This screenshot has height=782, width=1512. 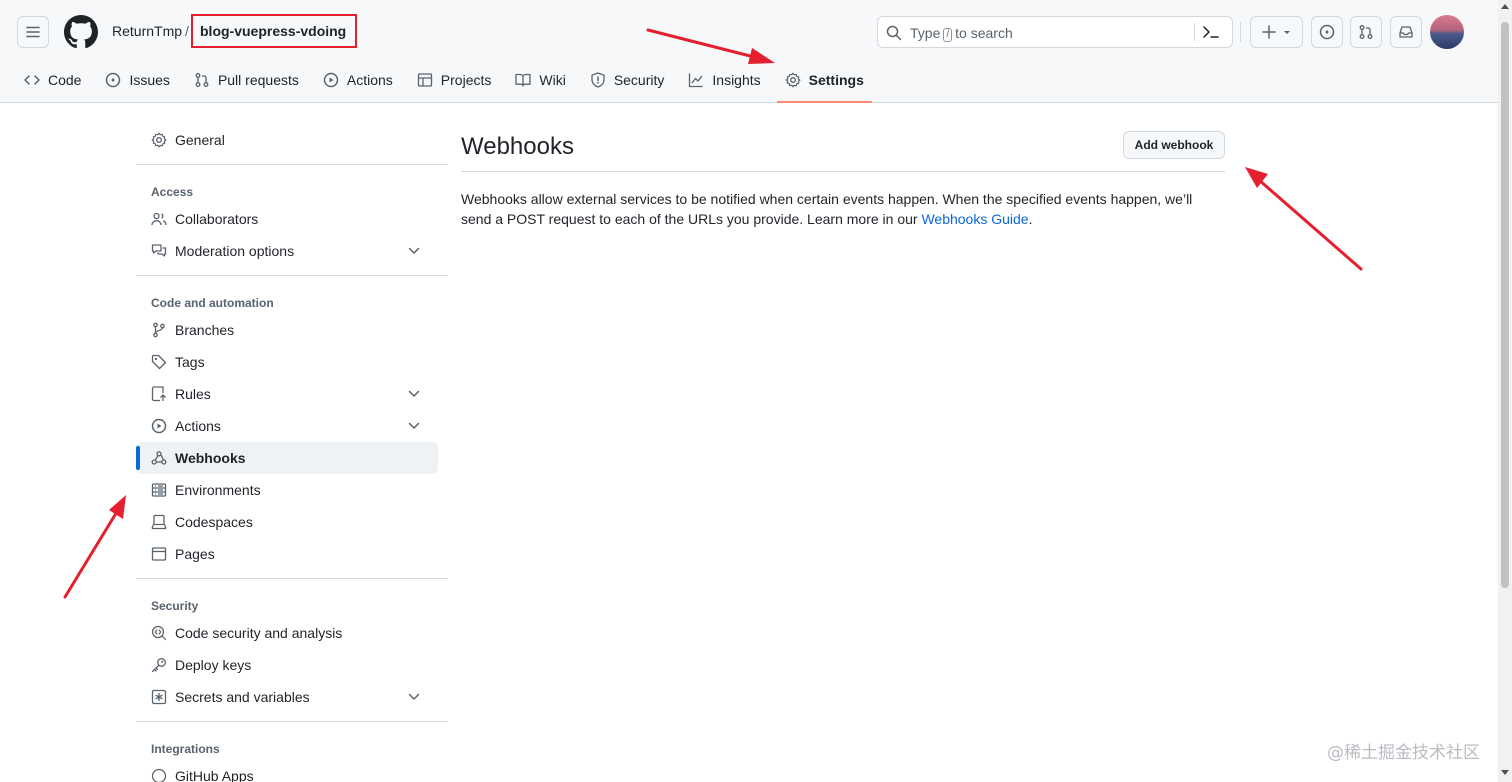 What do you see at coordinates (159, 219) in the screenshot?
I see `people-icon` at bounding box center [159, 219].